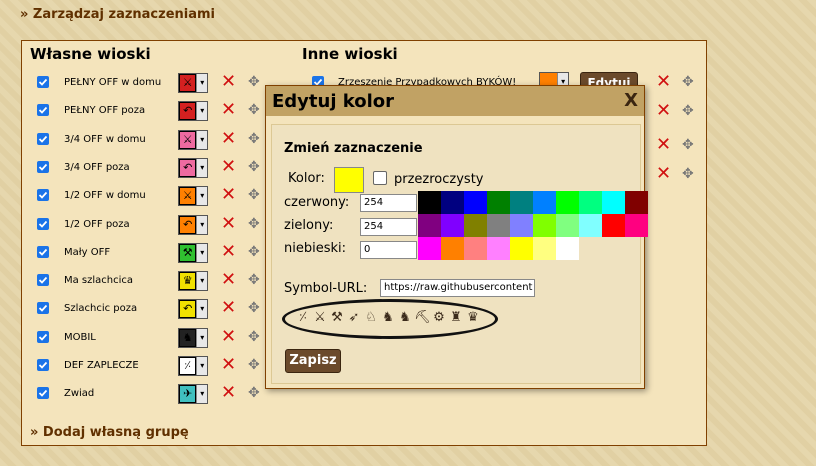  What do you see at coordinates (193, 281) in the screenshot?
I see `own-row-color-picker: ♛ ▾` at bounding box center [193, 281].